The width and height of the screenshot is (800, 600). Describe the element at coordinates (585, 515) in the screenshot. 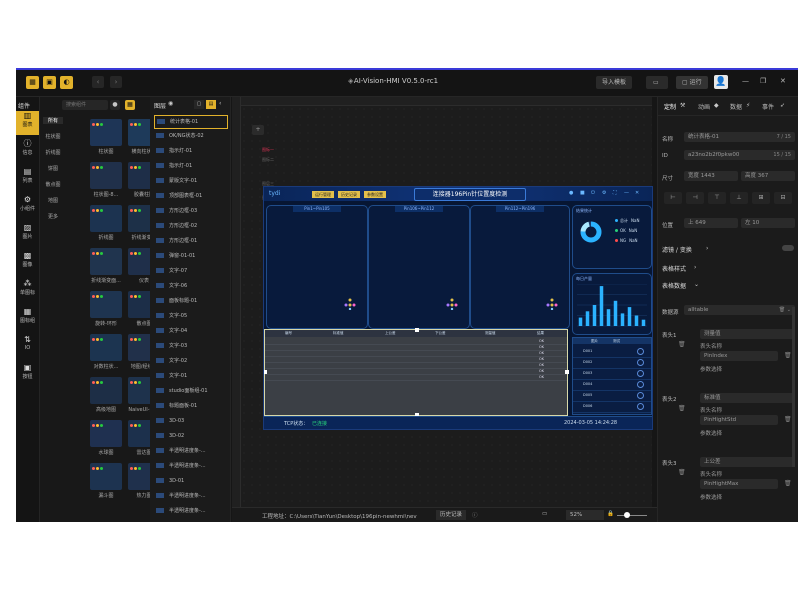

I see `zoom-select: 52%` at that location.